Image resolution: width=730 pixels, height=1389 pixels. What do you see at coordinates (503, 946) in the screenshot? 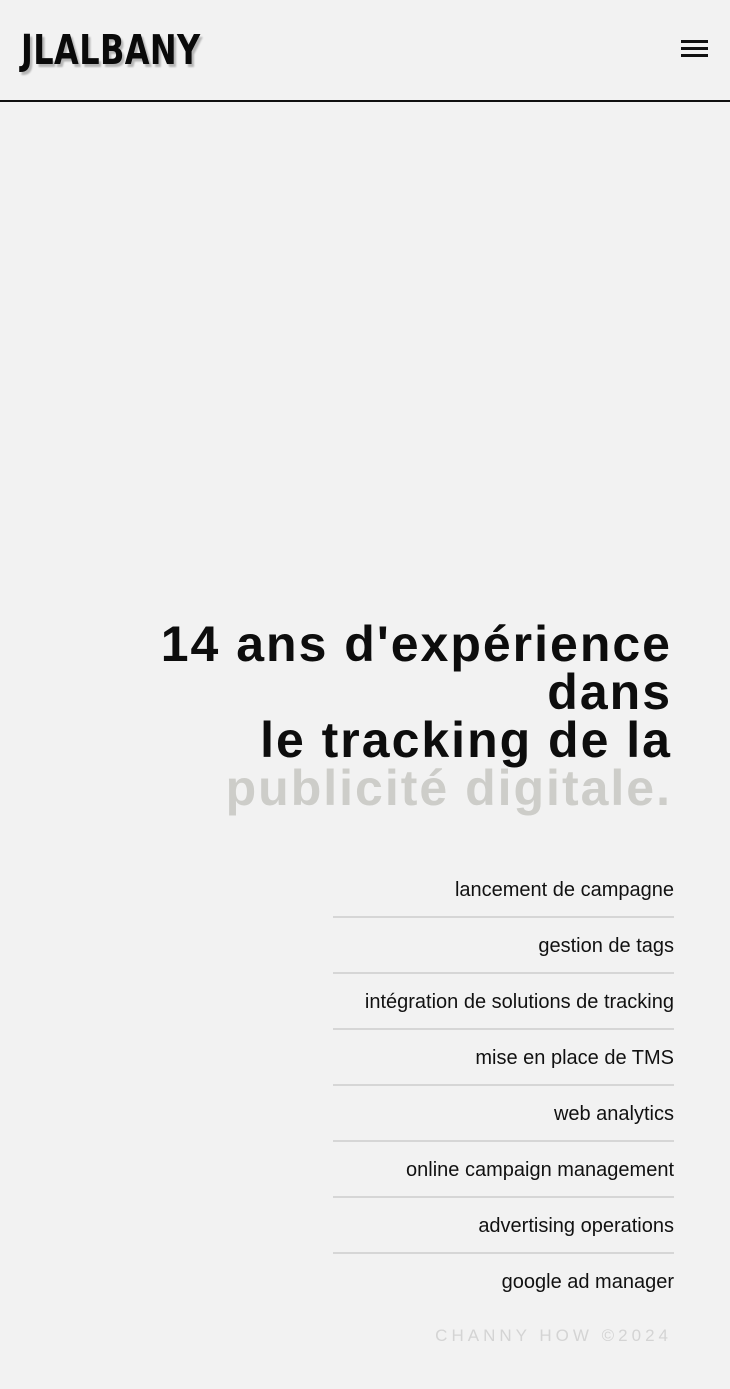
I see `service-item-tag-management: gestion de tags` at bounding box center [503, 946].